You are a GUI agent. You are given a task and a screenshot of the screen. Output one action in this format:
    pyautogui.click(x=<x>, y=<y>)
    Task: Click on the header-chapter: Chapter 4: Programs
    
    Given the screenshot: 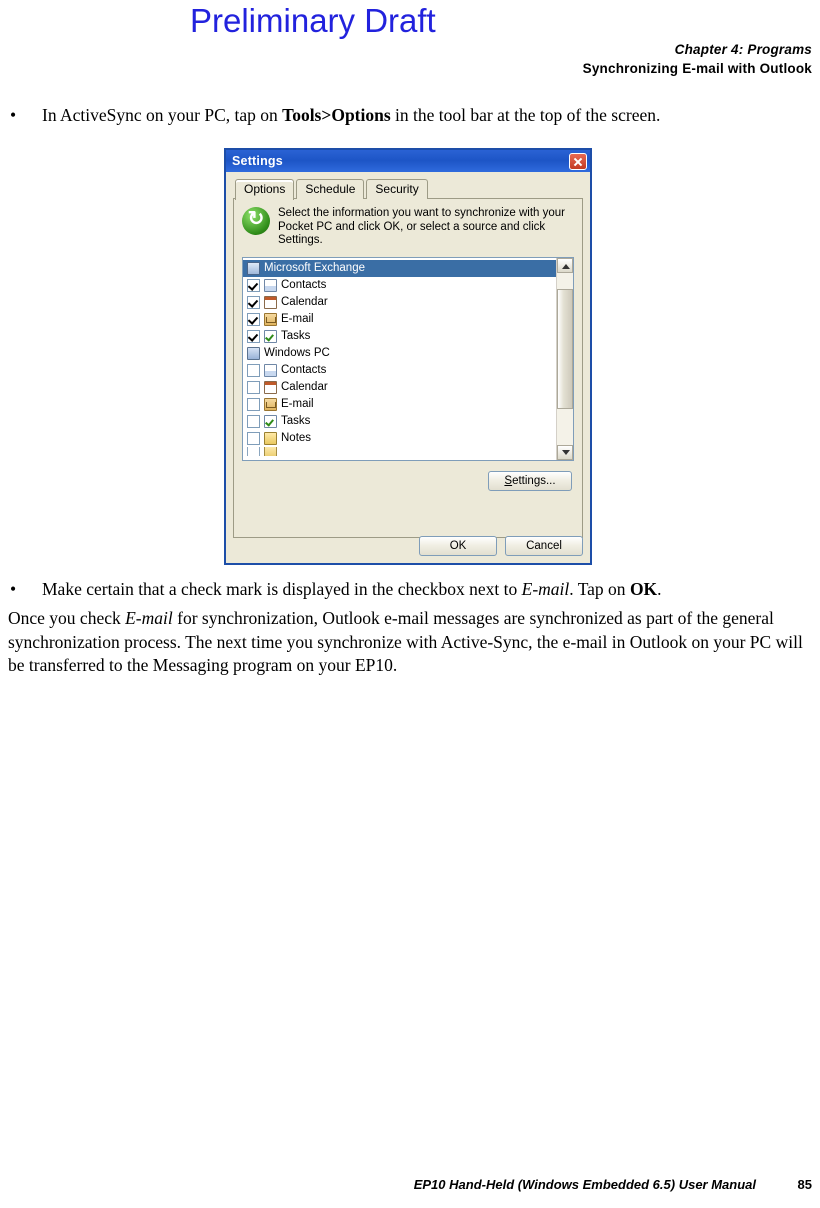 What is the action you would take?
    pyautogui.click(x=743, y=49)
    